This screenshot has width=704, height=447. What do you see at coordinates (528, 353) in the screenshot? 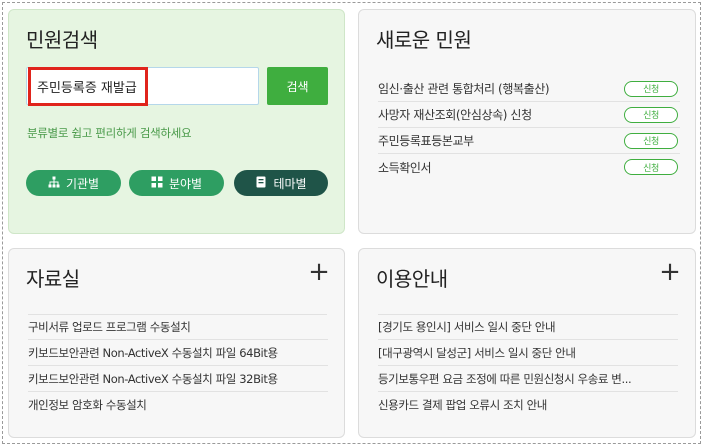
I see `list-item: [대구광역시 달성군] 서비스 일시 중단 안내` at bounding box center [528, 353].